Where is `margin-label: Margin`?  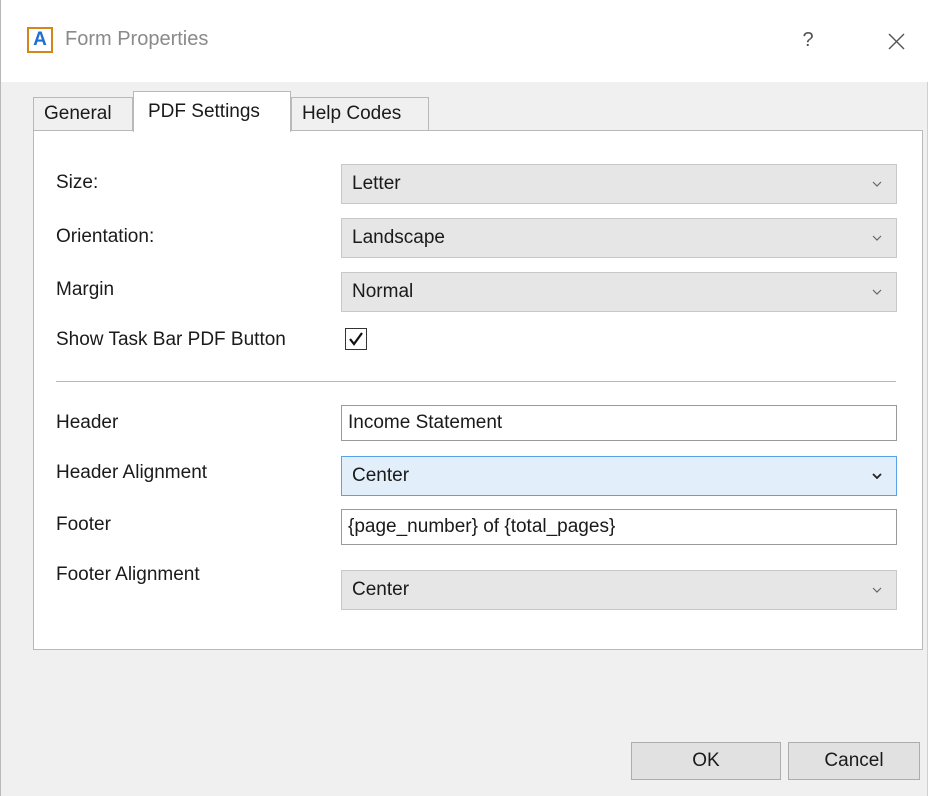
margin-label: Margin is located at coordinates (85, 289).